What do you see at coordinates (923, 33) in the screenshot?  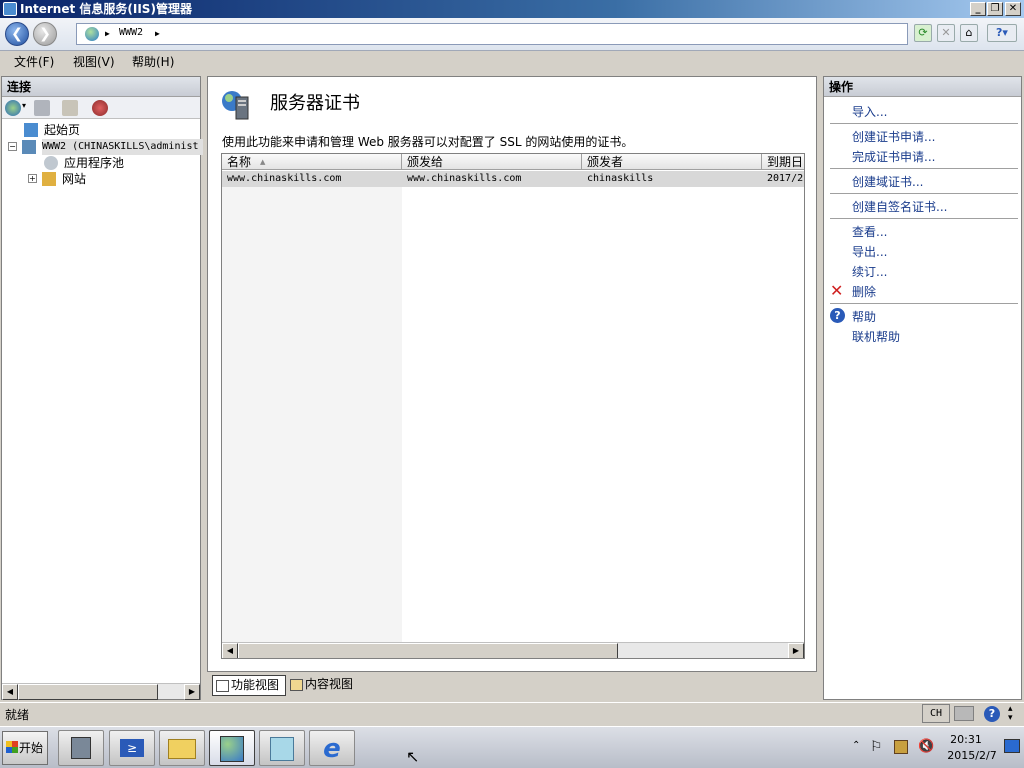 I see `refresh-icon: ⟳` at bounding box center [923, 33].